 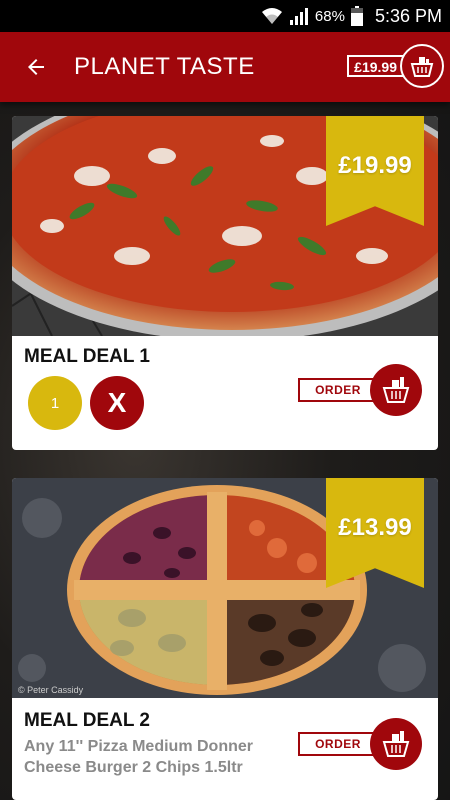 What do you see at coordinates (356, 16) in the screenshot?
I see `battery-icon` at bounding box center [356, 16].